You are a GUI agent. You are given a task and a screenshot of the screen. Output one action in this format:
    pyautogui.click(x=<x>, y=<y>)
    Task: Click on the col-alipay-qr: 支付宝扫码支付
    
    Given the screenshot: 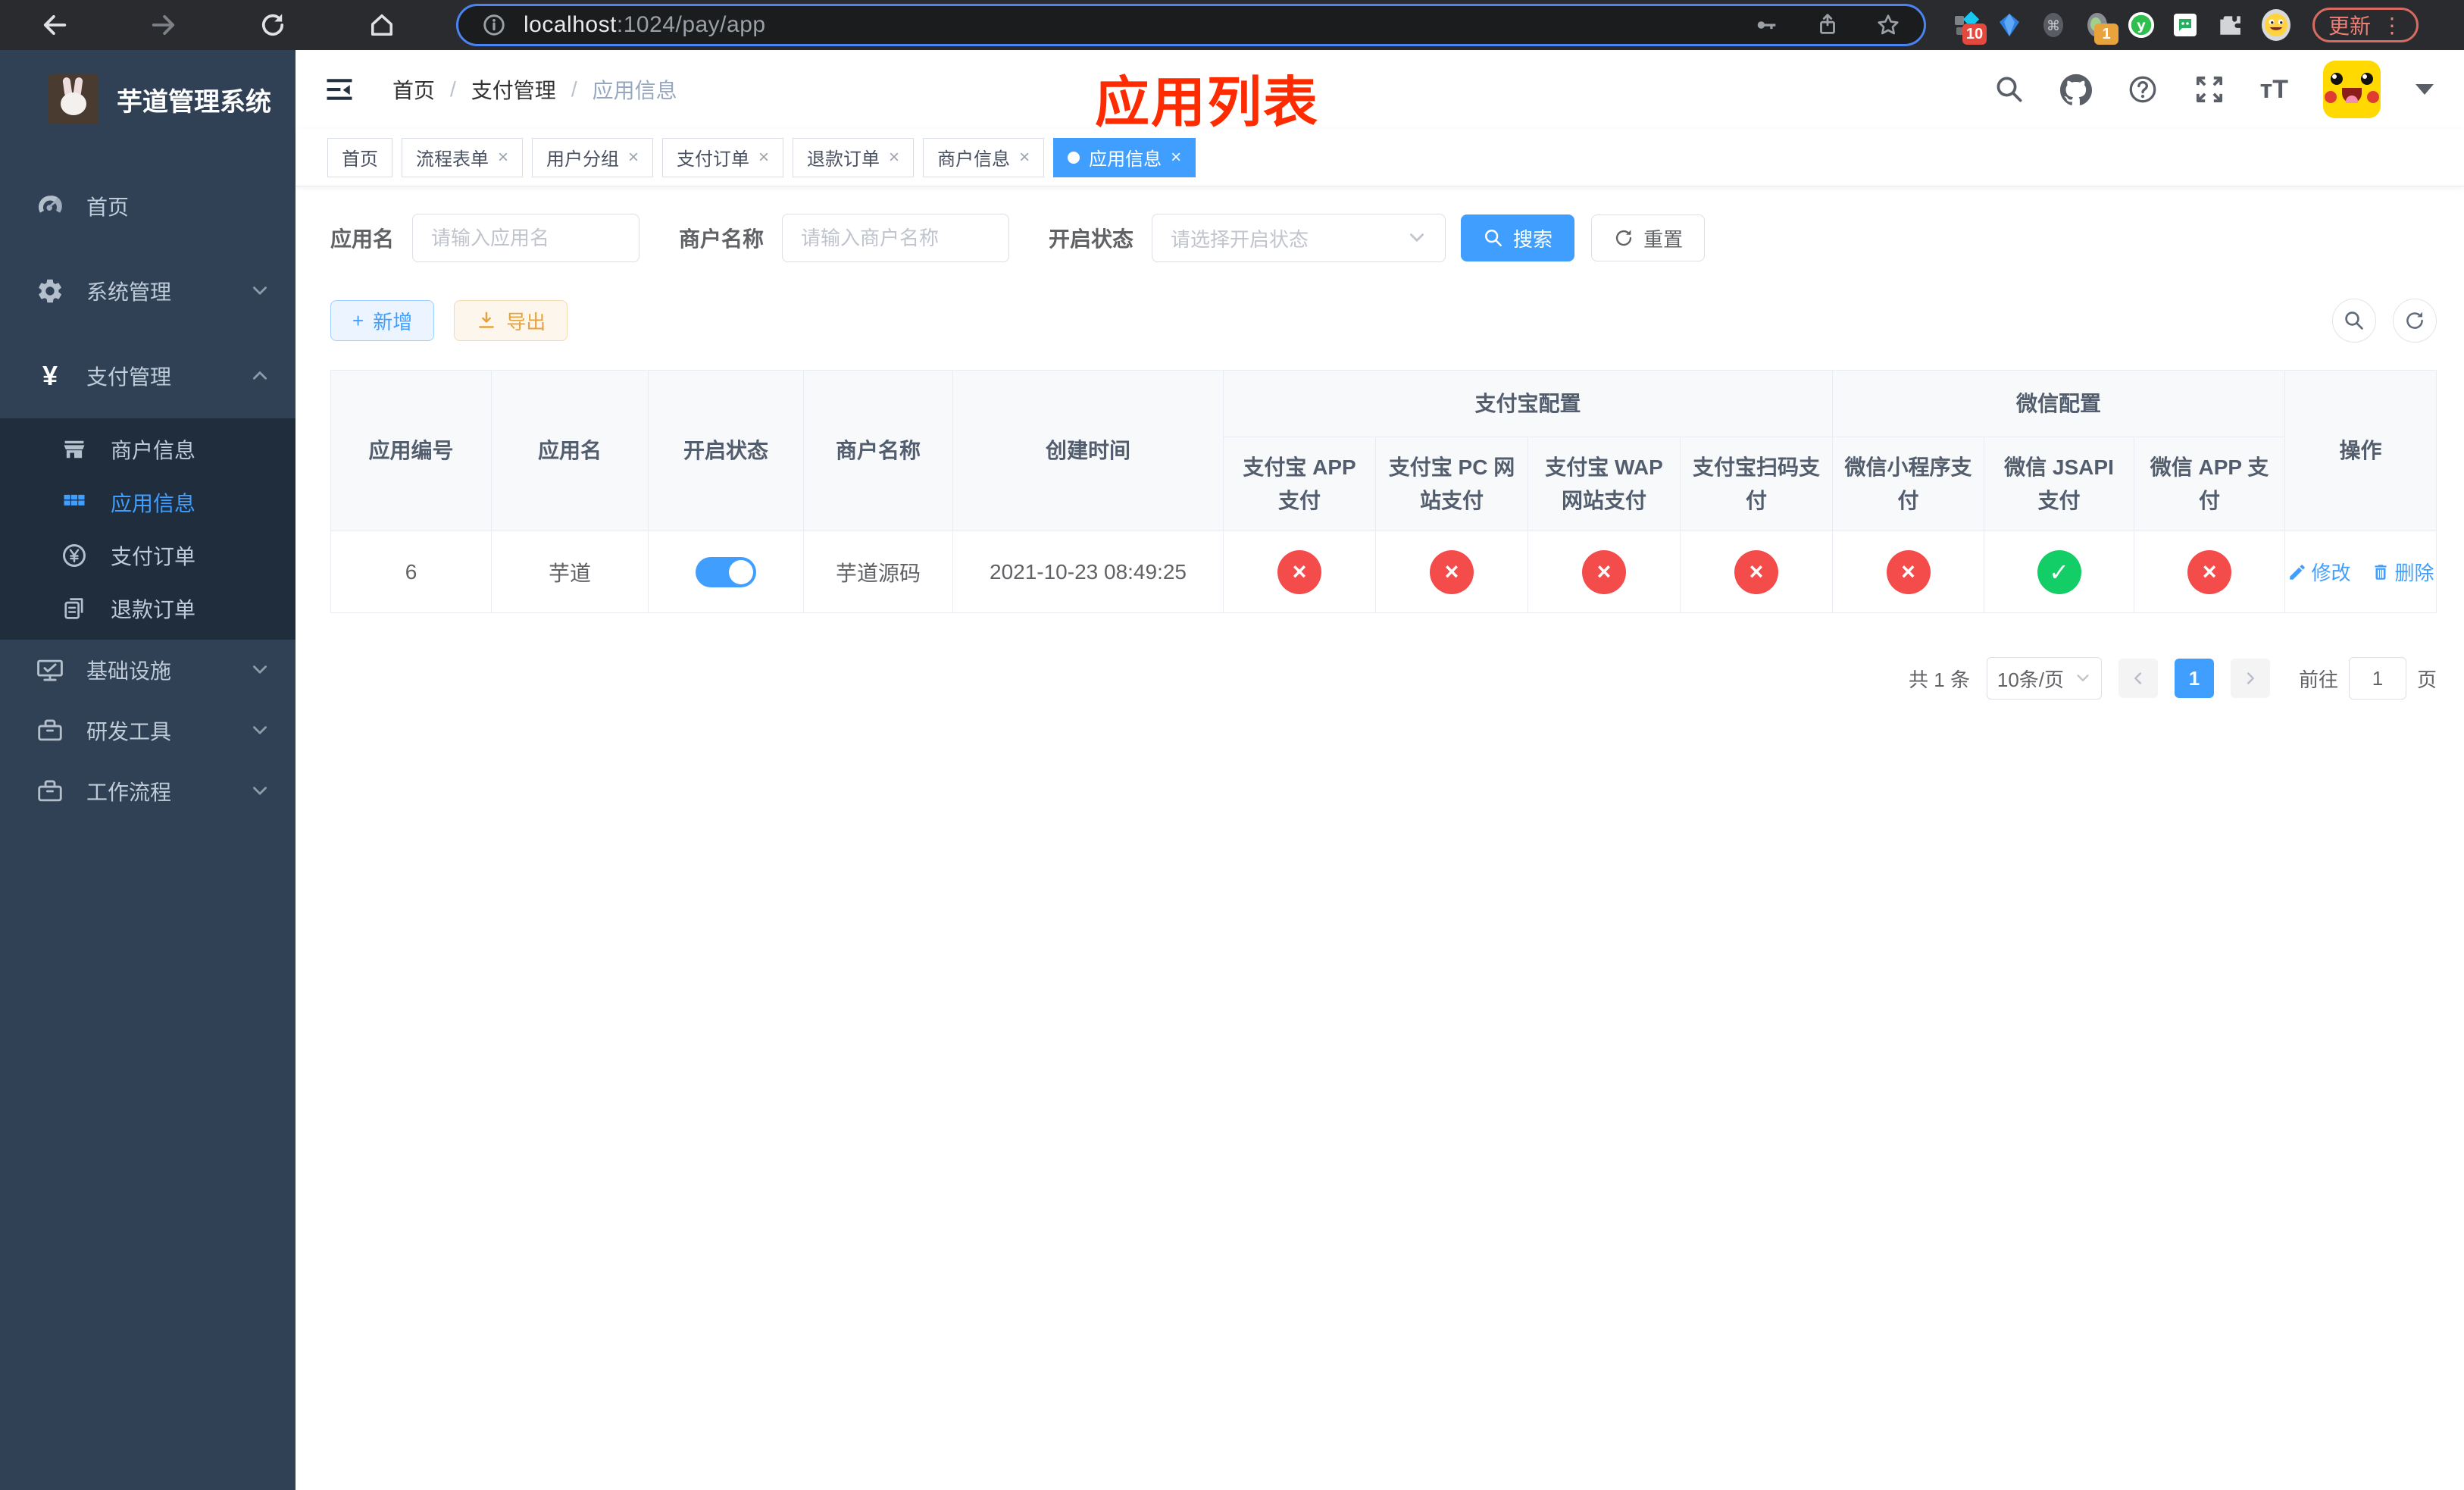 What is the action you would take?
    pyautogui.click(x=1756, y=484)
    